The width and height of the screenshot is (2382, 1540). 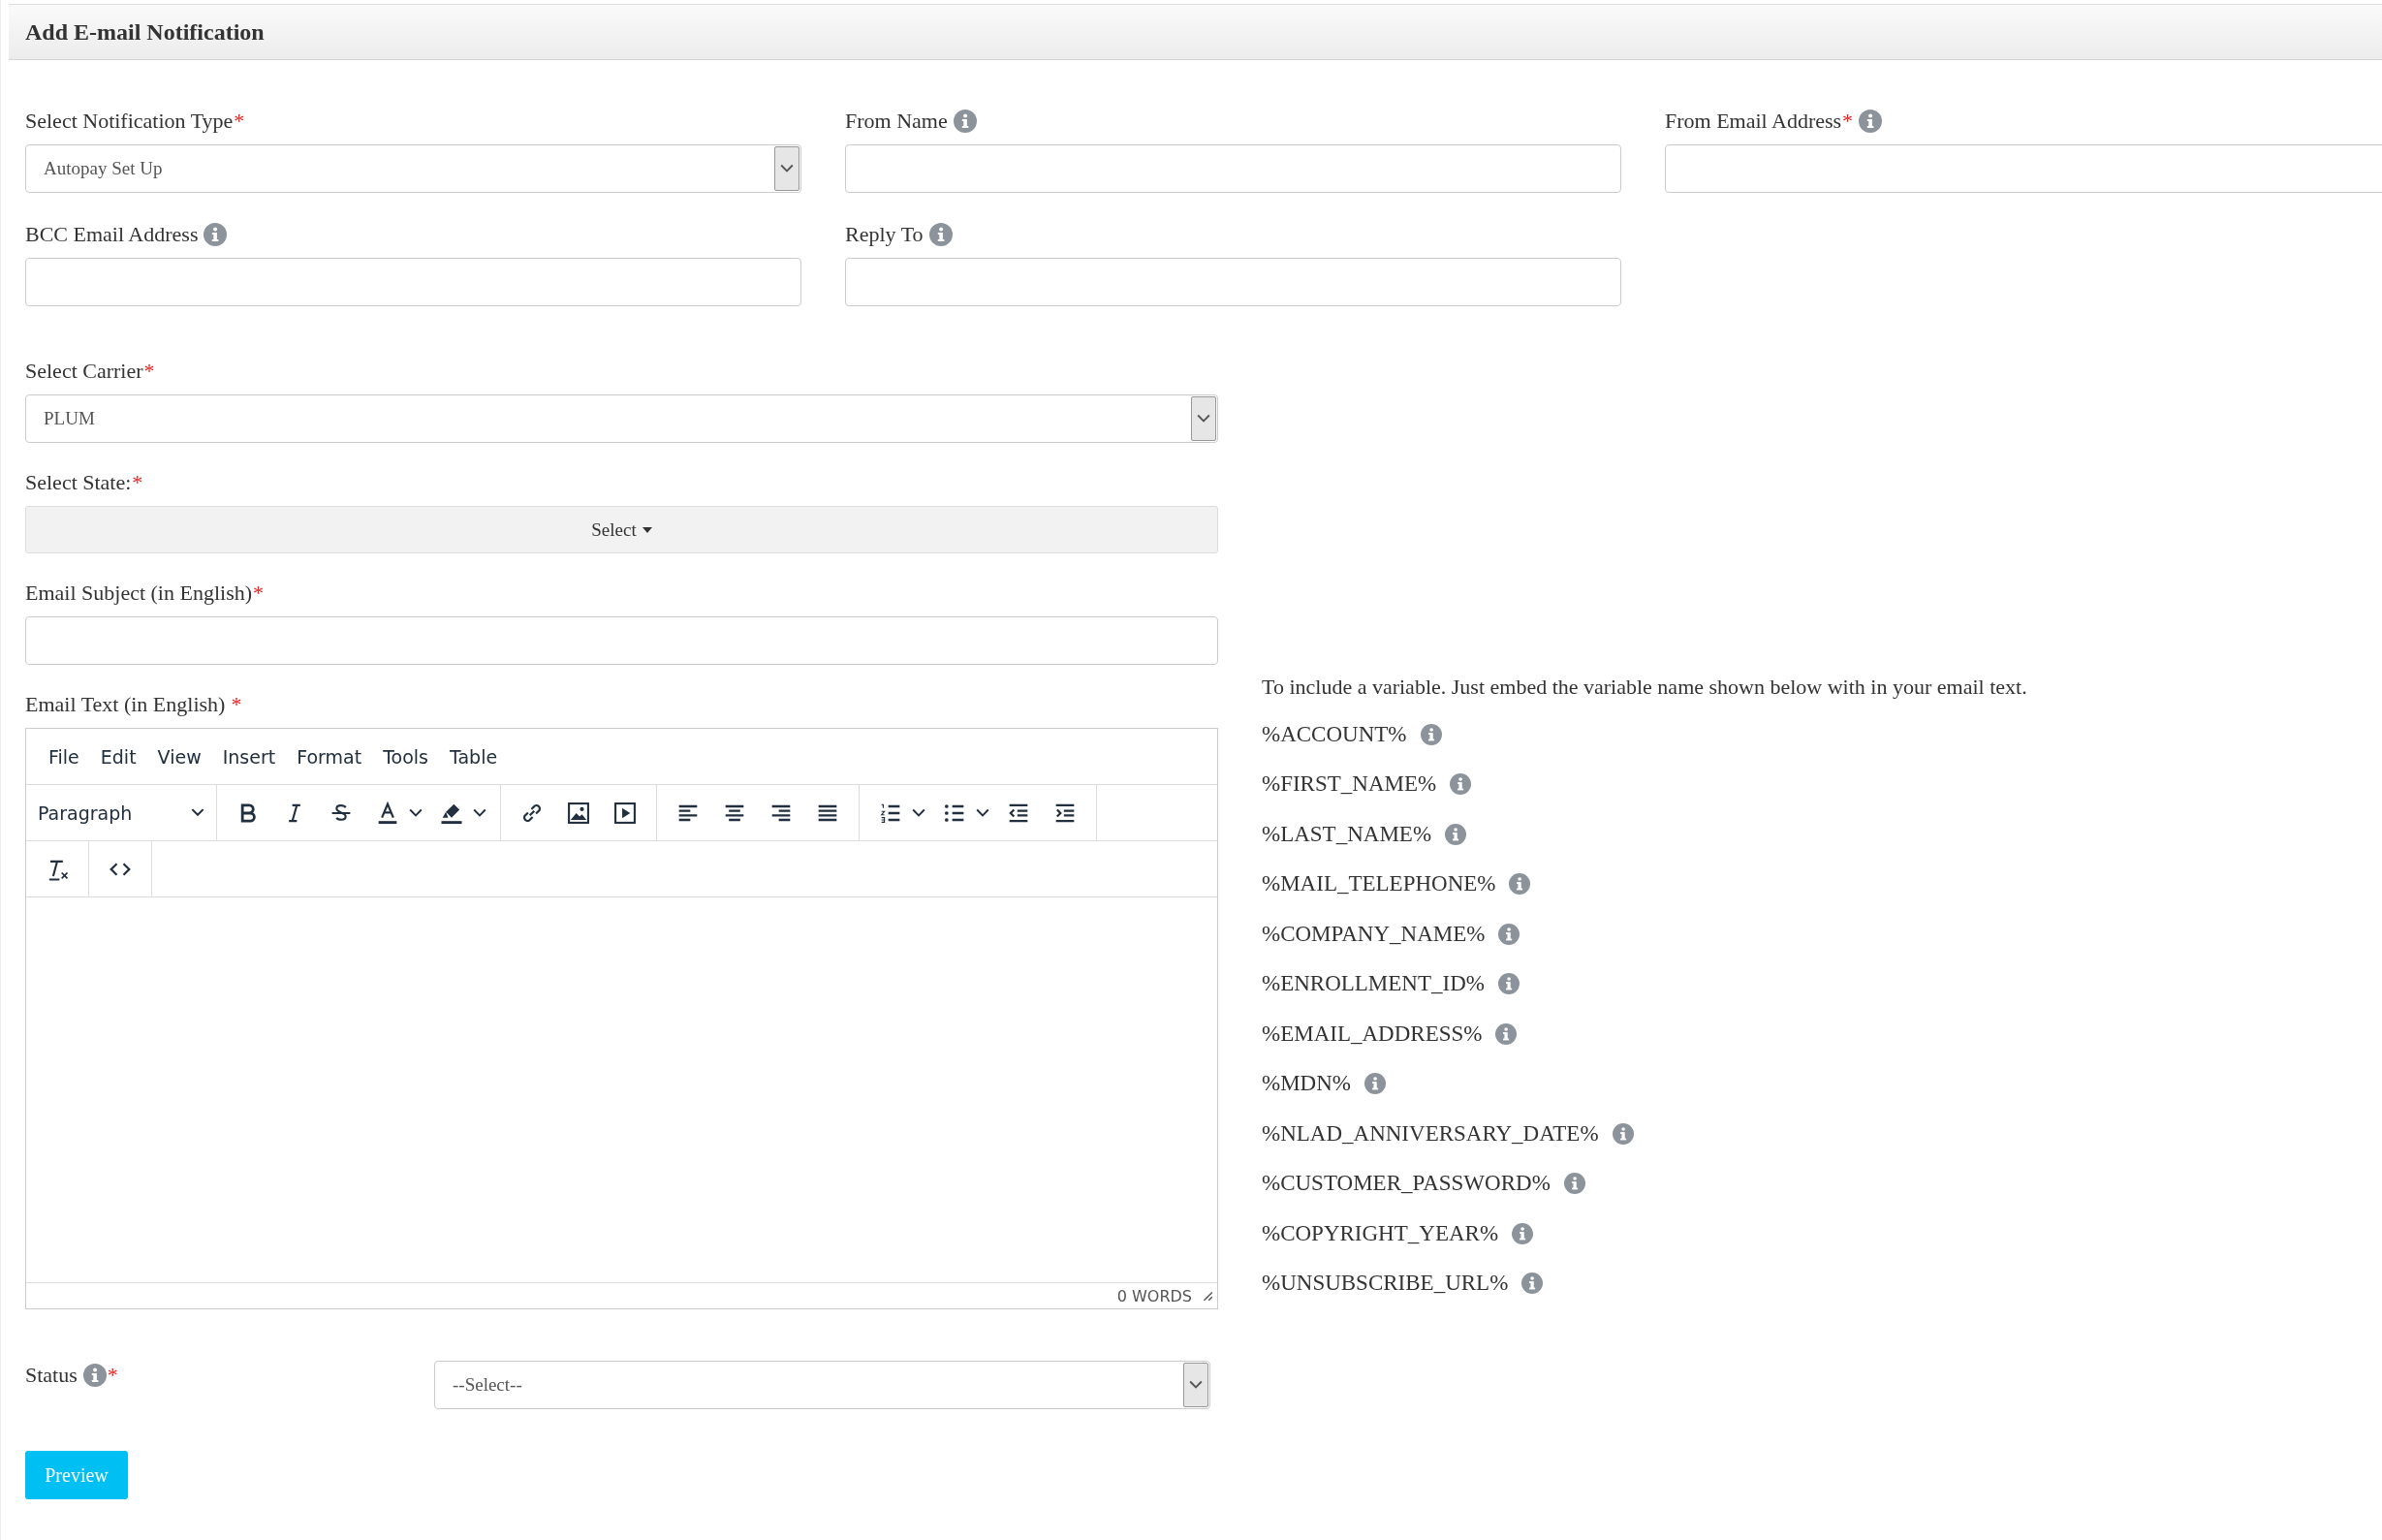 What do you see at coordinates (179, 756) in the screenshot?
I see `menu-item: View` at bounding box center [179, 756].